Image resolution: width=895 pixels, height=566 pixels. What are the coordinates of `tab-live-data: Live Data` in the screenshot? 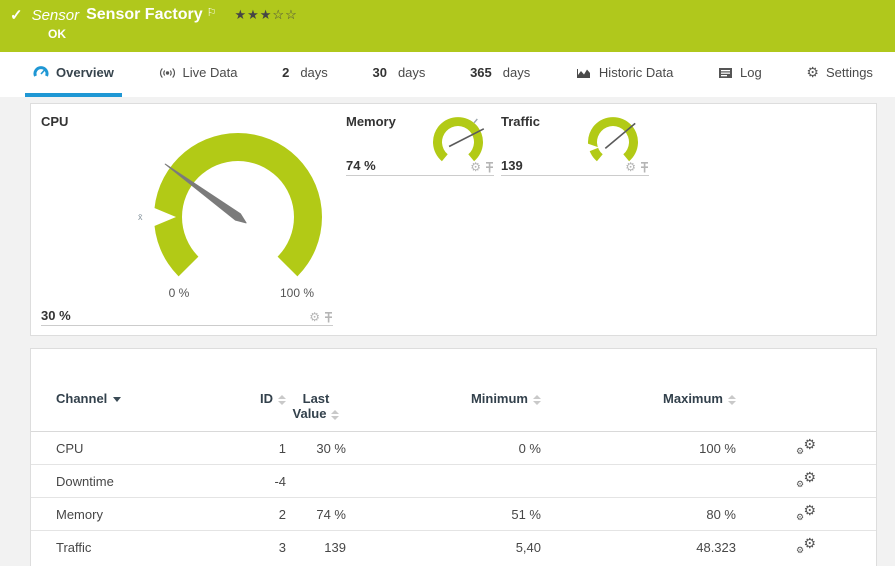 It's located at (198, 74).